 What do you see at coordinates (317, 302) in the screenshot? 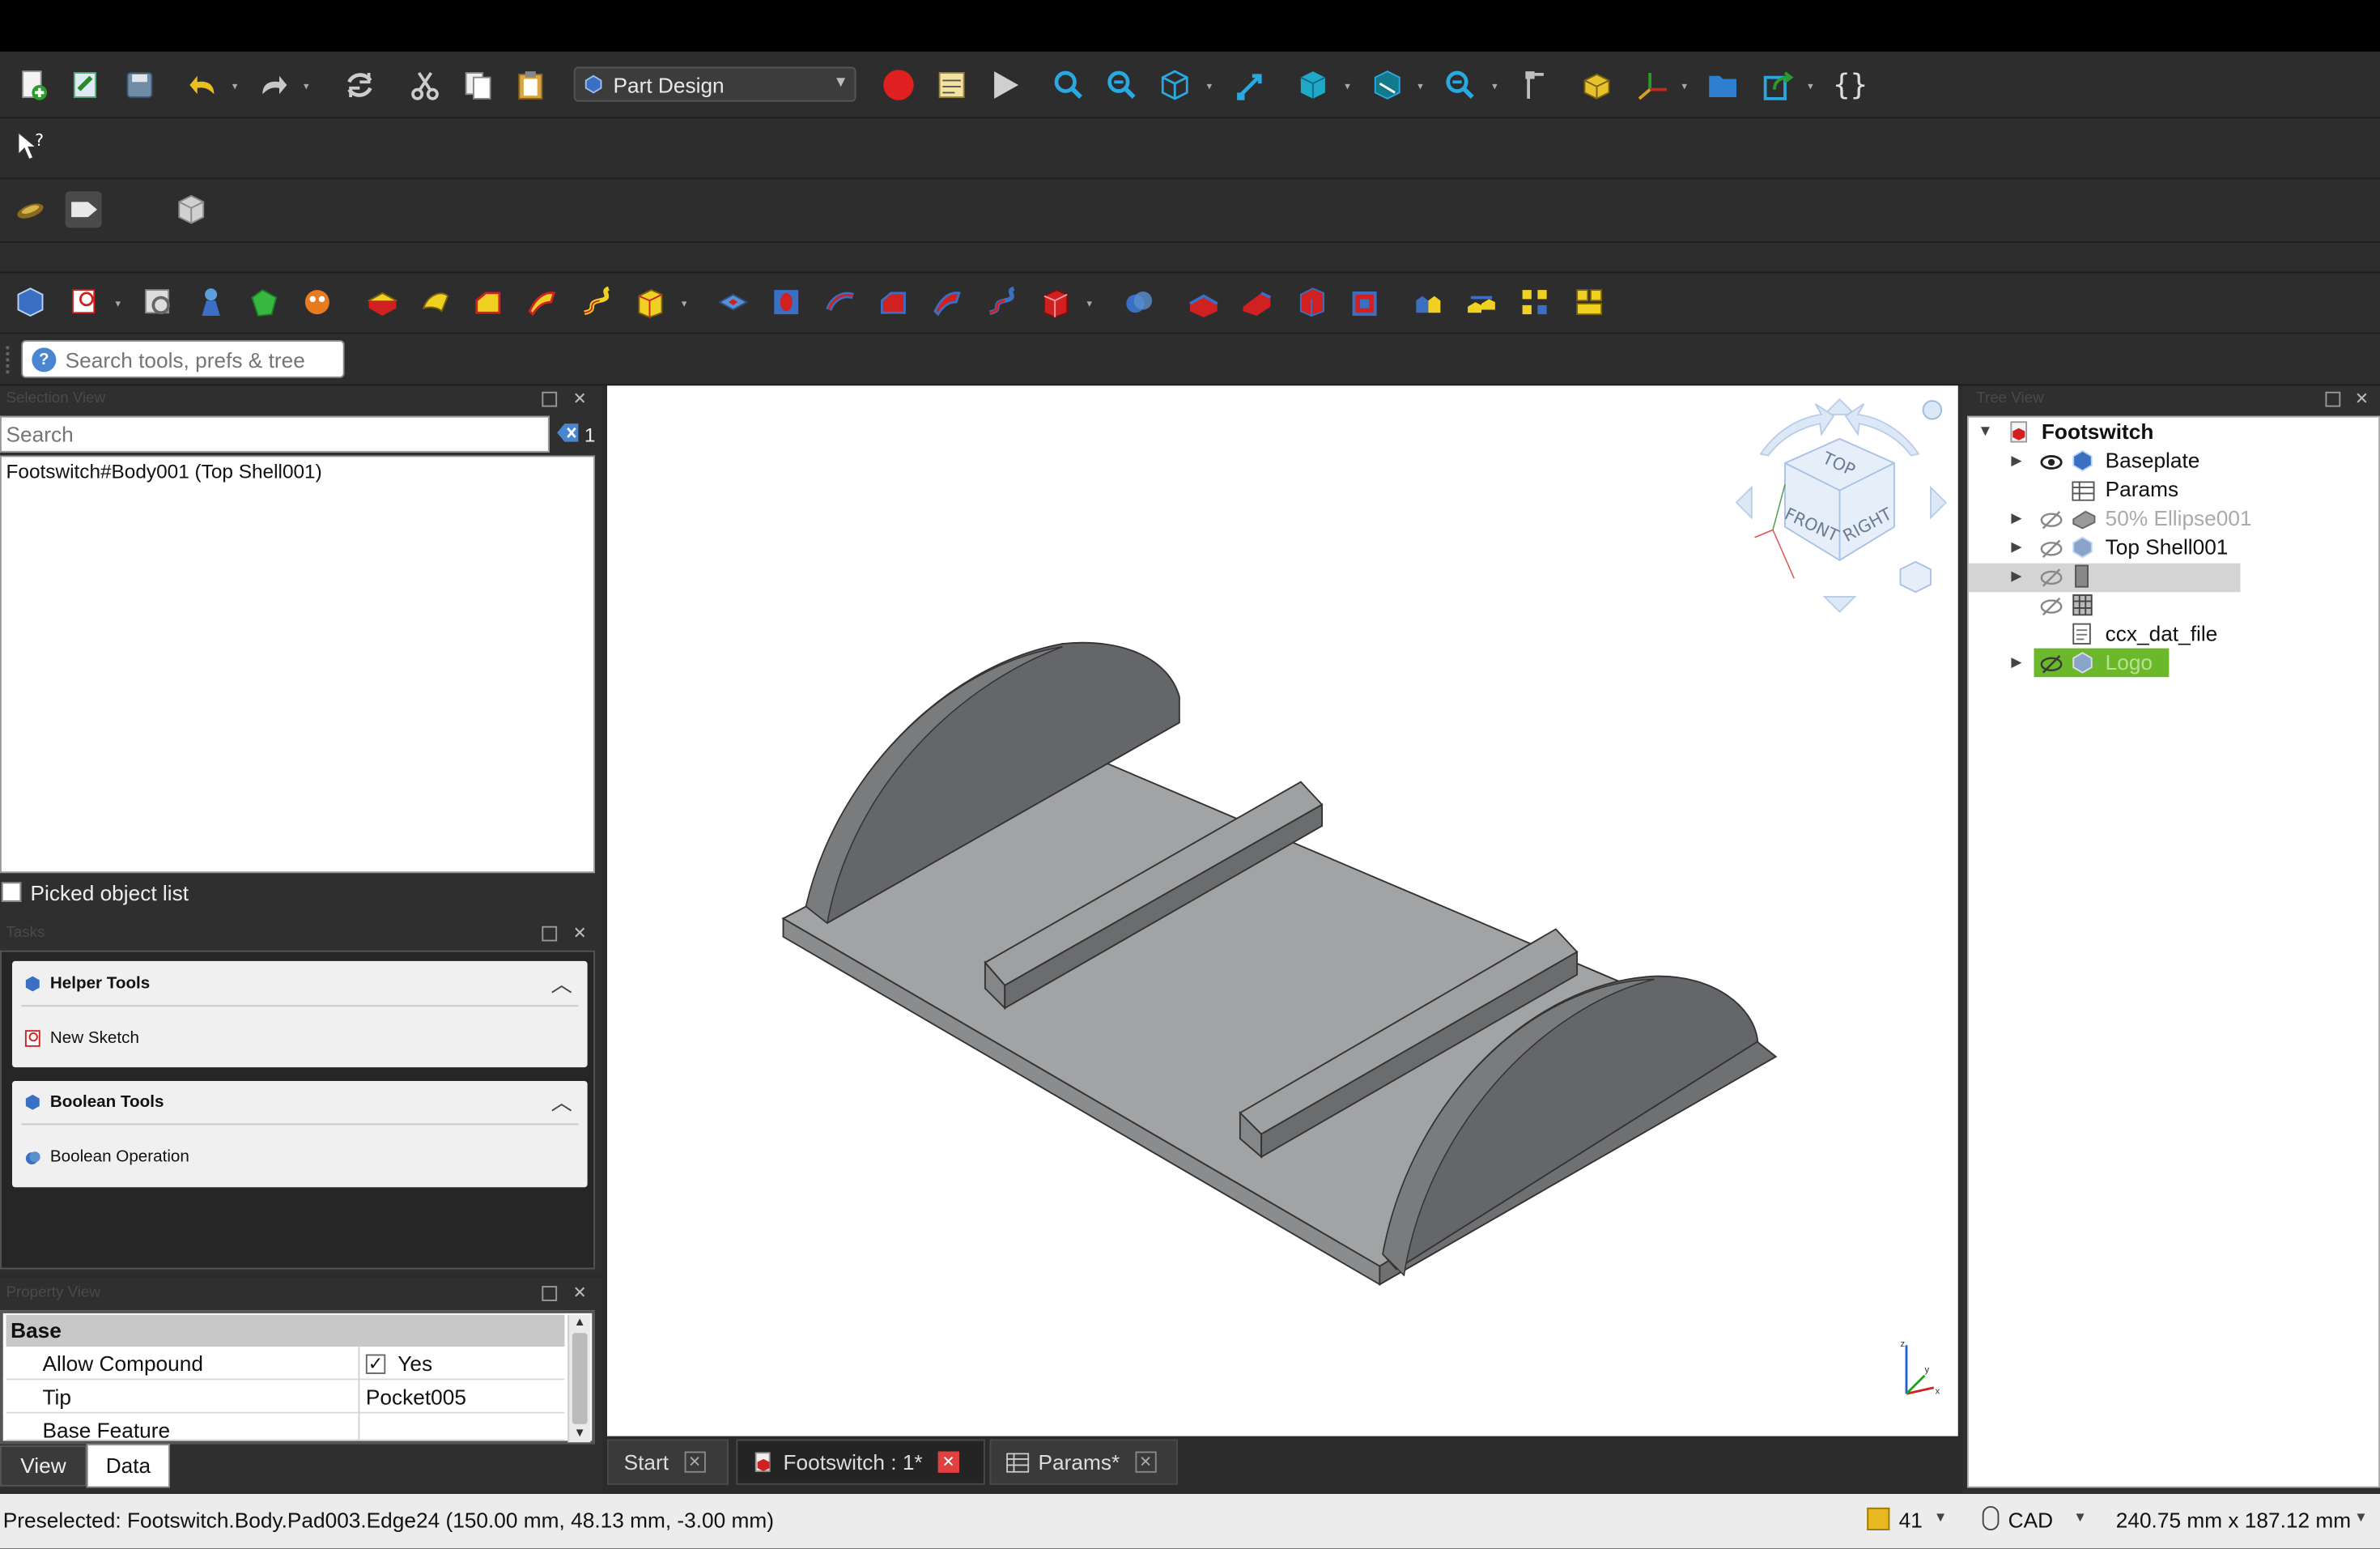
I see `clone-icon` at bounding box center [317, 302].